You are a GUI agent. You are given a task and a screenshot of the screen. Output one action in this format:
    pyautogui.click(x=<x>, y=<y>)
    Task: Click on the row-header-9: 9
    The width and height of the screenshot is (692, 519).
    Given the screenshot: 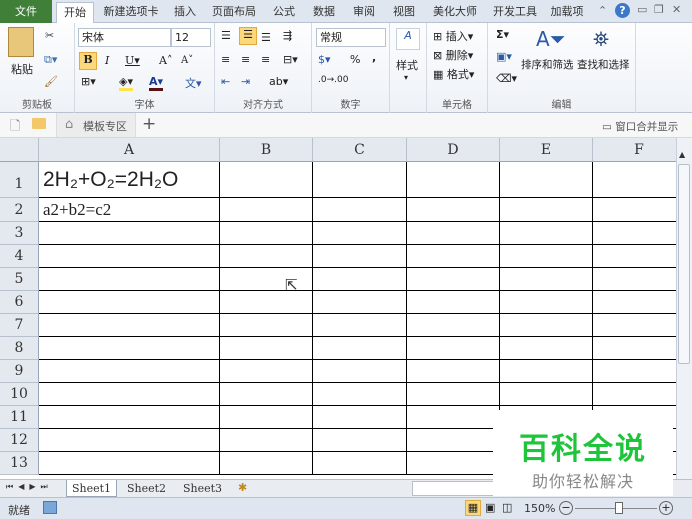 What is the action you would take?
    pyautogui.click(x=19, y=371)
    